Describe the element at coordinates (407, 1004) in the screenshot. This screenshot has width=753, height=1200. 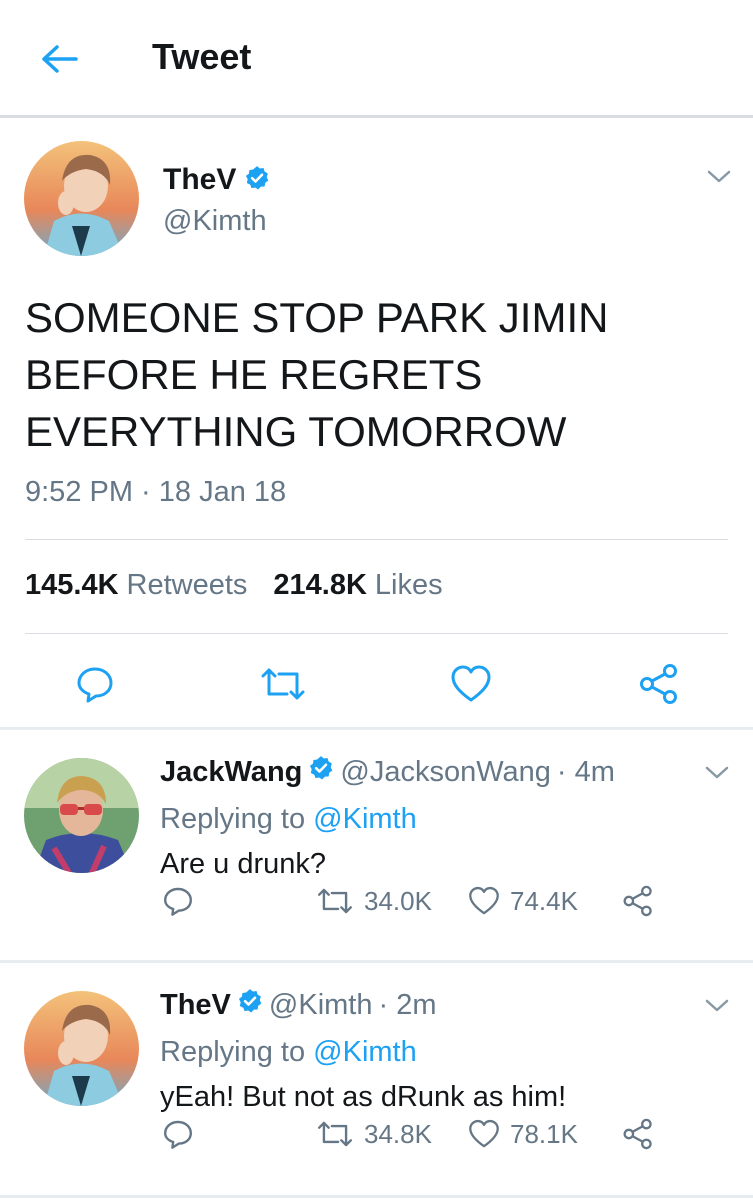
I see `reply-time: · 2m` at that location.